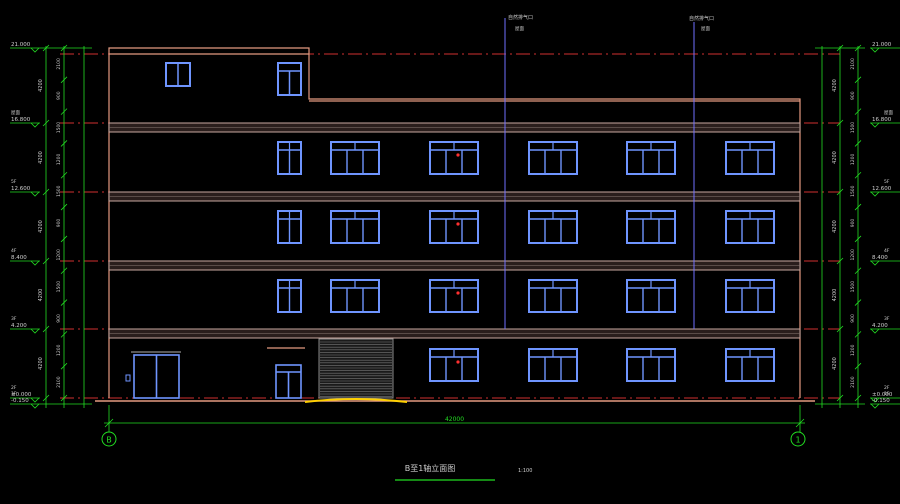  I want to click on left-level-name: 2F, so click(14, 388).